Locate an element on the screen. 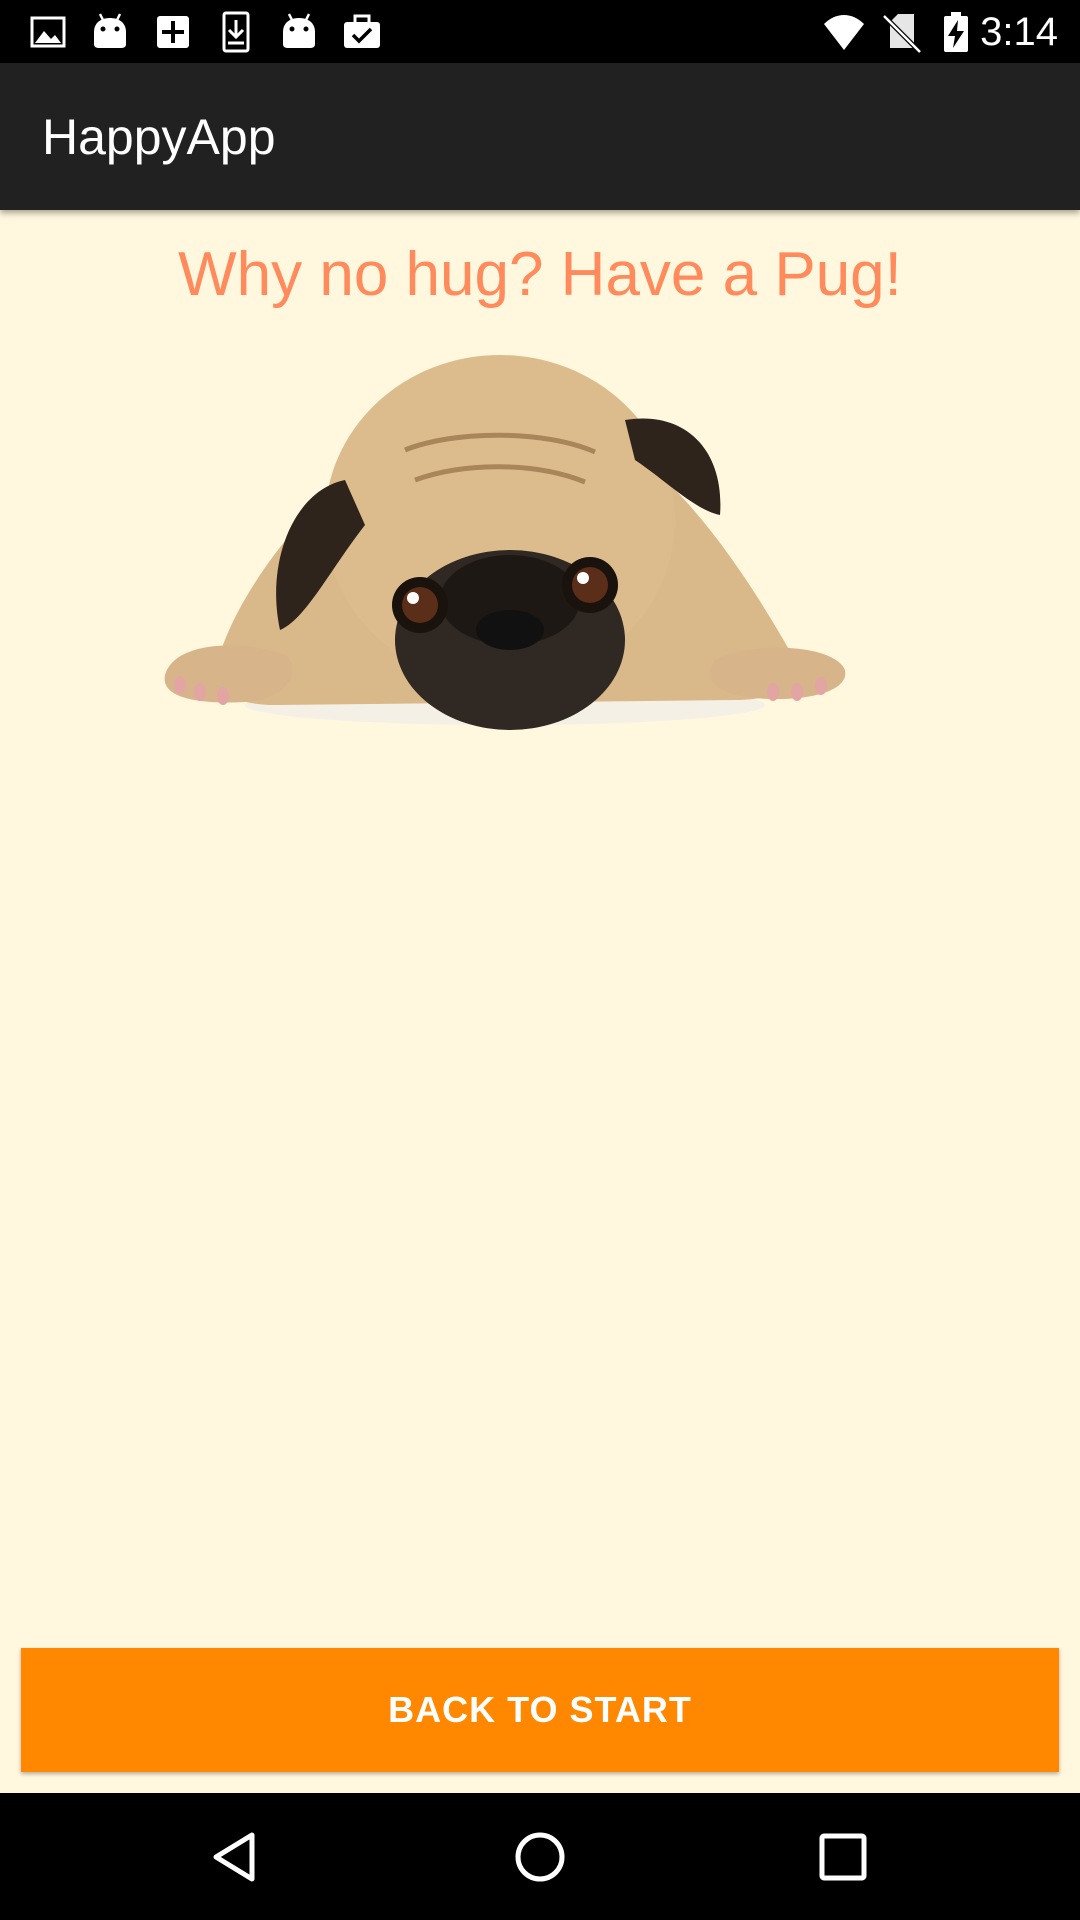 The image size is (1080, 1920). back-icon is located at coordinates (236, 1857).